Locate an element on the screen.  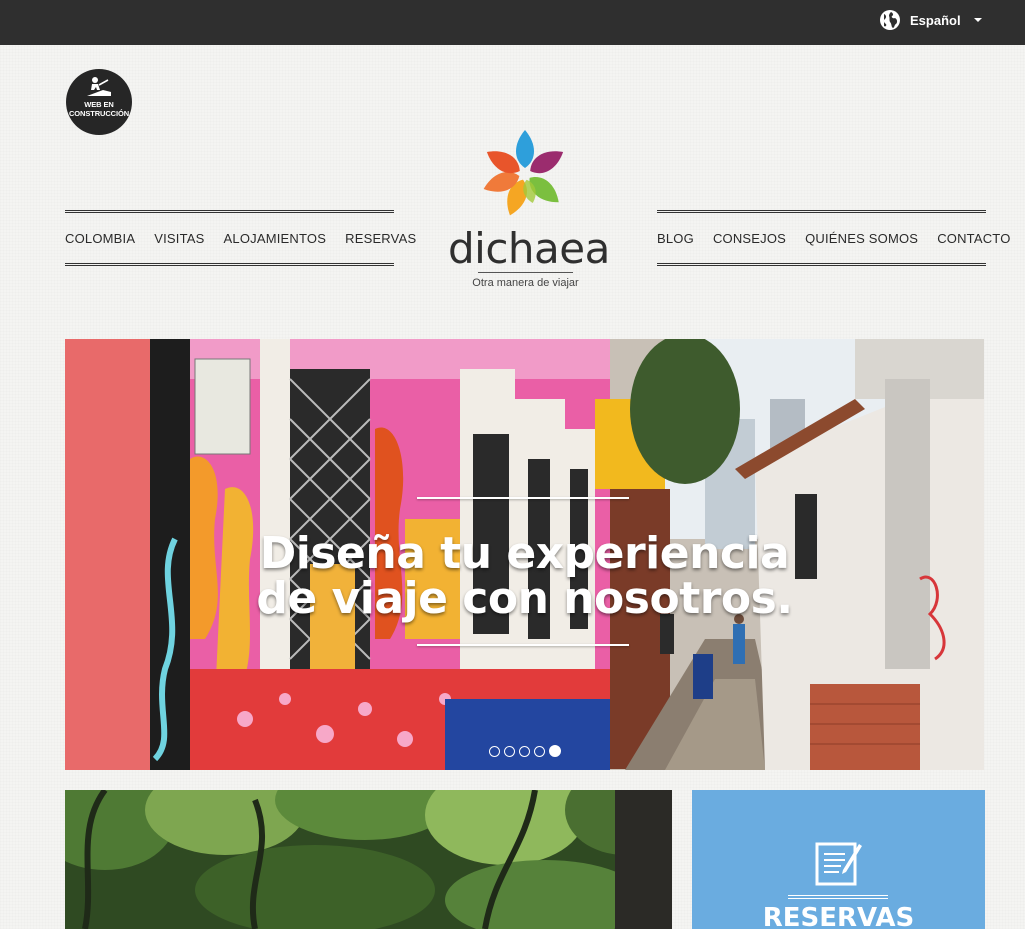
reservas-label: RESERVAS is located at coordinates (838, 916).